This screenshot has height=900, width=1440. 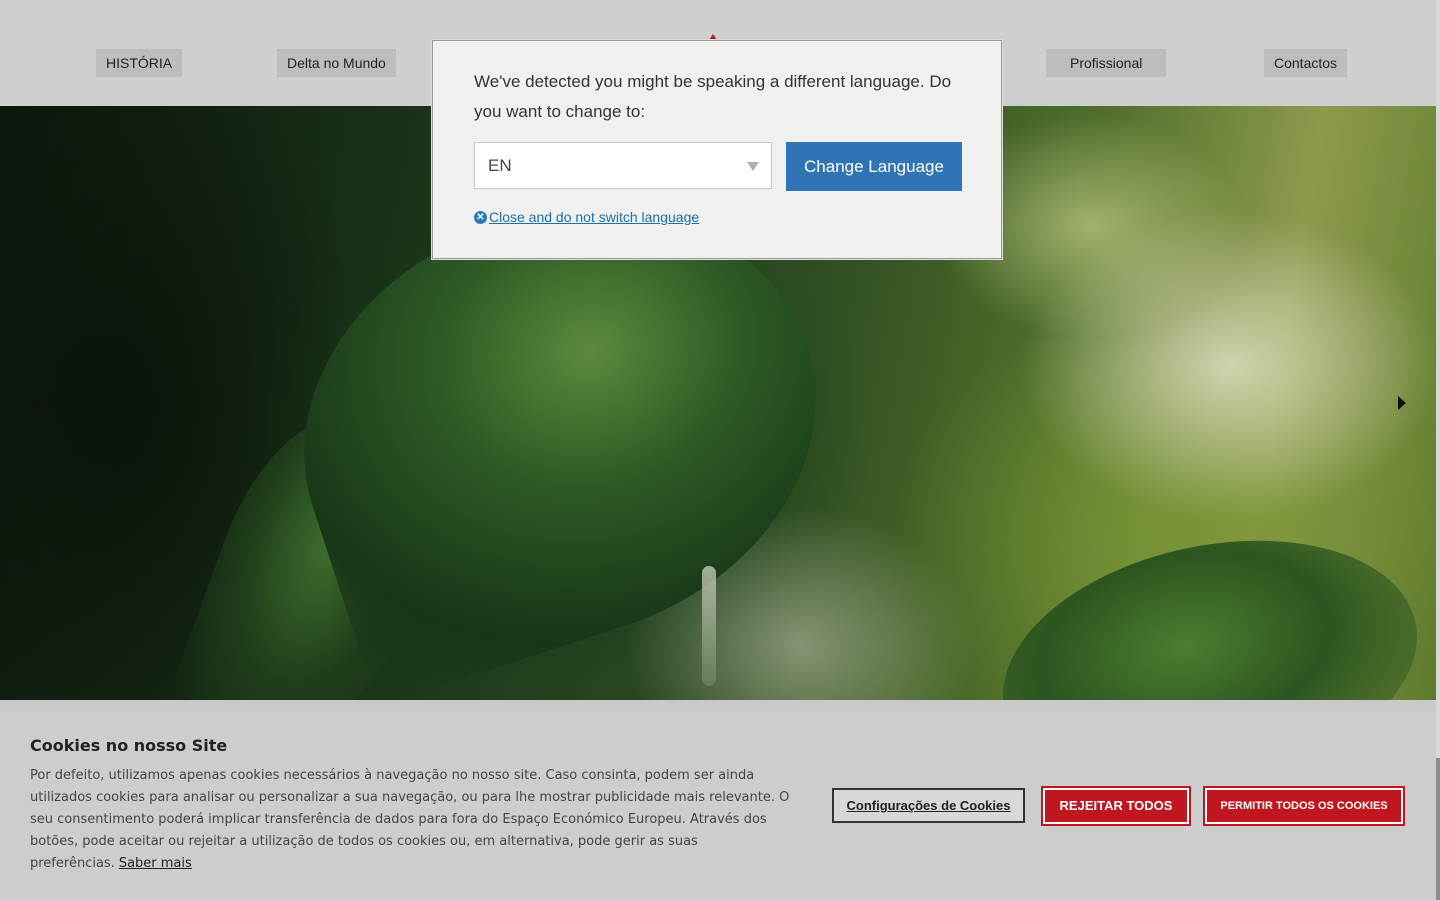 What do you see at coordinates (336, 63) in the screenshot?
I see `nav-item-delta-no-mundo: Delta no Mundo` at bounding box center [336, 63].